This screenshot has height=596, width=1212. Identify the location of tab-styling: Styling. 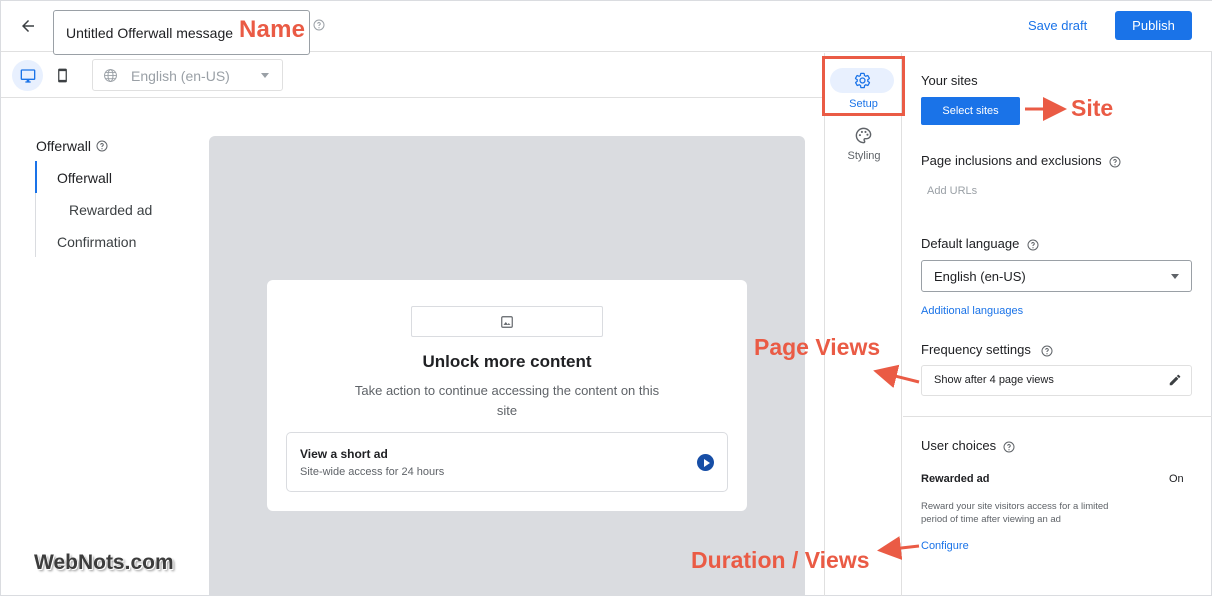
(864, 146).